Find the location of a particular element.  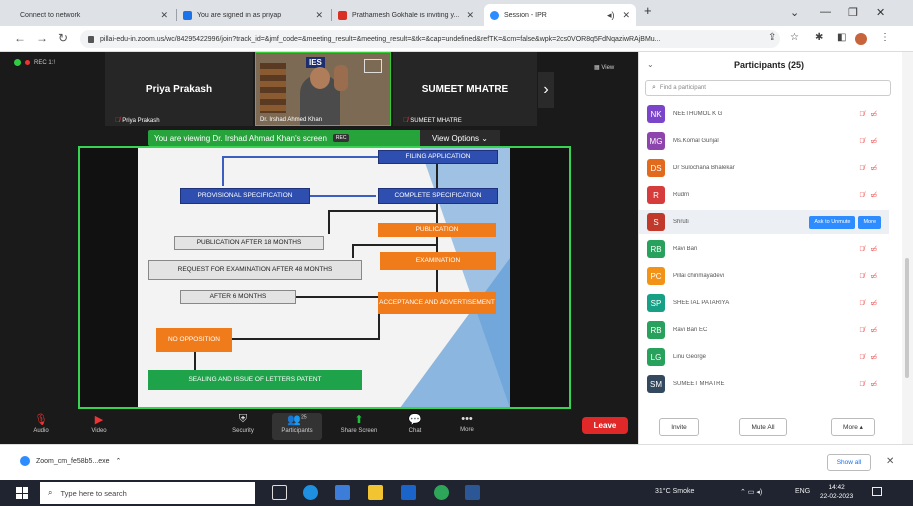

chat-button: 💬 Chat is located at coordinates (415, 423).